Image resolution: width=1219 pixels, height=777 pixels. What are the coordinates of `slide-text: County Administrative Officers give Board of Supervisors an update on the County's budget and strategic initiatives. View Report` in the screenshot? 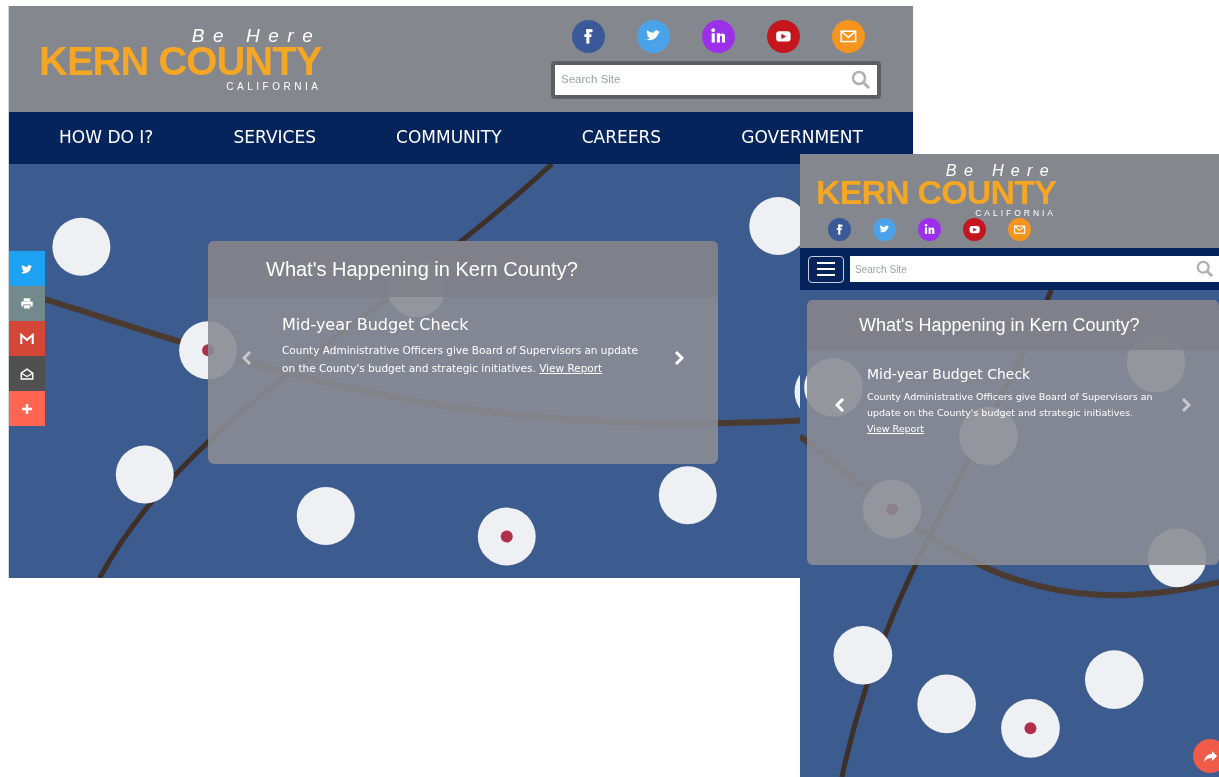 It's located at (1010, 413).